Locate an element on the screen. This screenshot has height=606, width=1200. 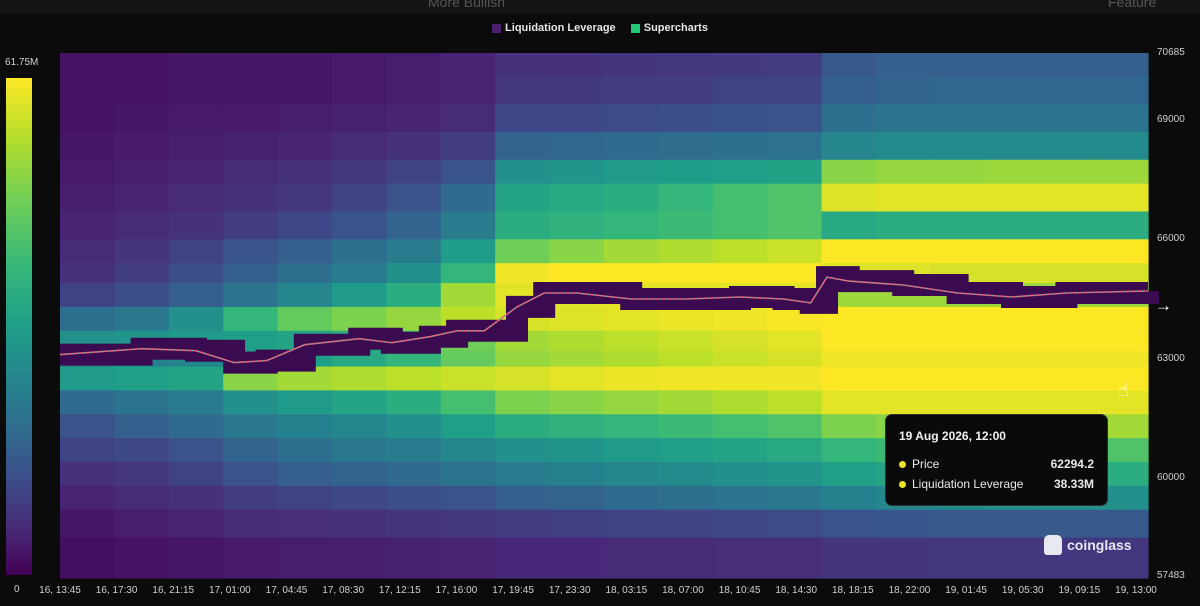
arrow-right-icon: → is located at coordinates (1163, 306).